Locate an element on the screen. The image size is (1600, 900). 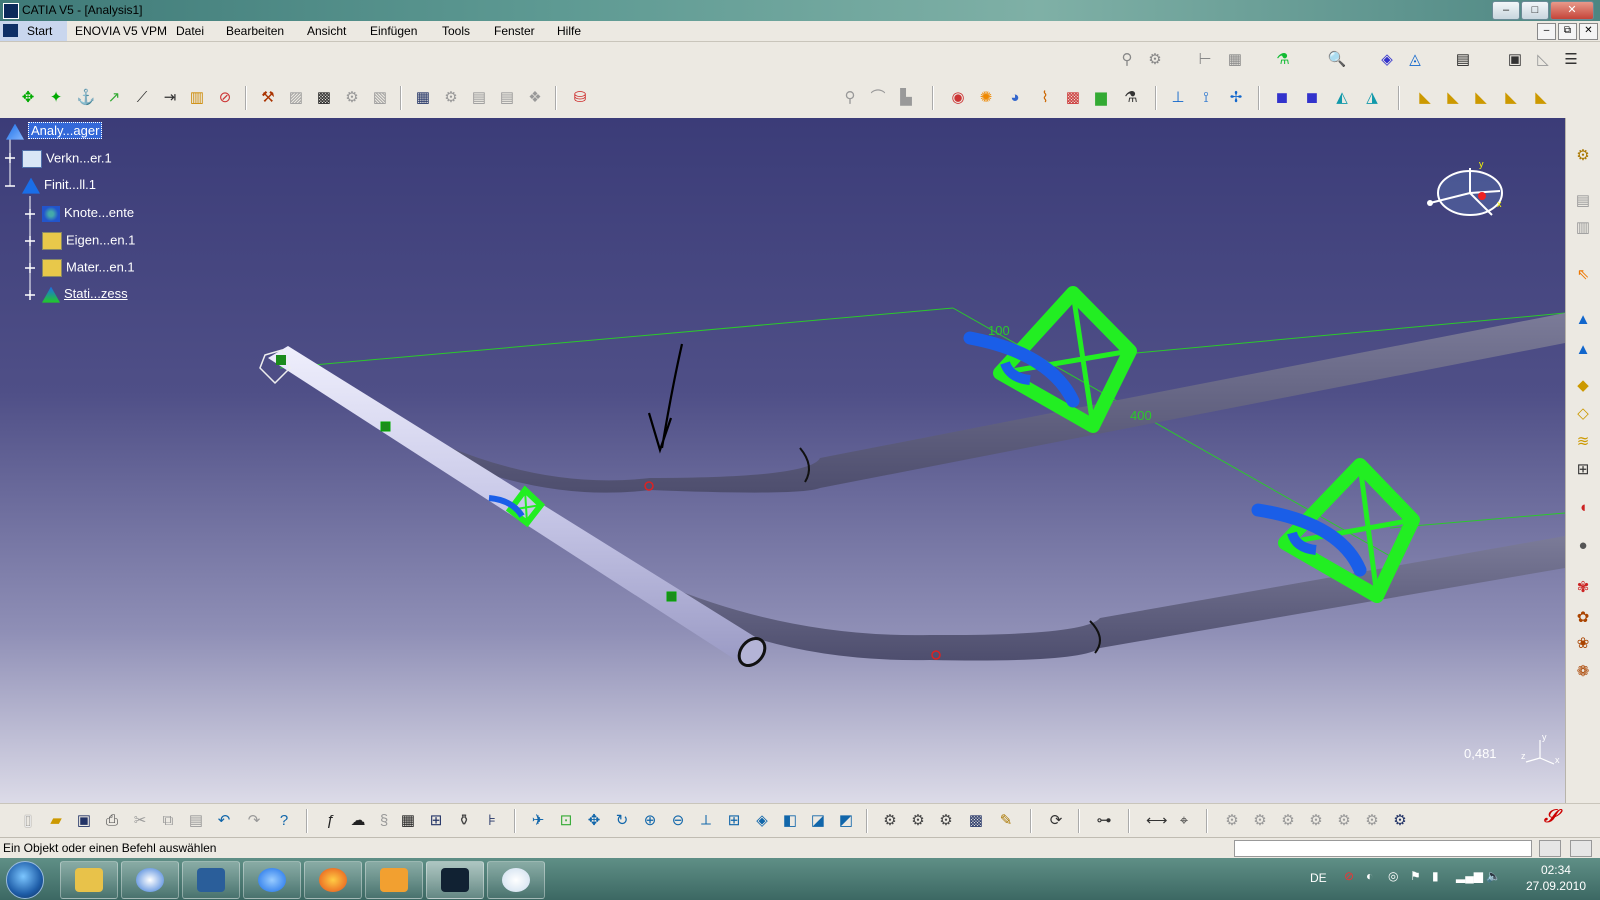
command-history-button is located at coordinates (1550, 848).